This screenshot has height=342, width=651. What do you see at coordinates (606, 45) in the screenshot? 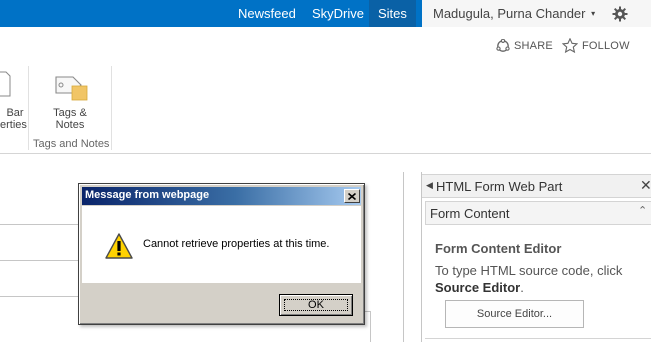
I see `follow-label: FOLLOW` at bounding box center [606, 45].